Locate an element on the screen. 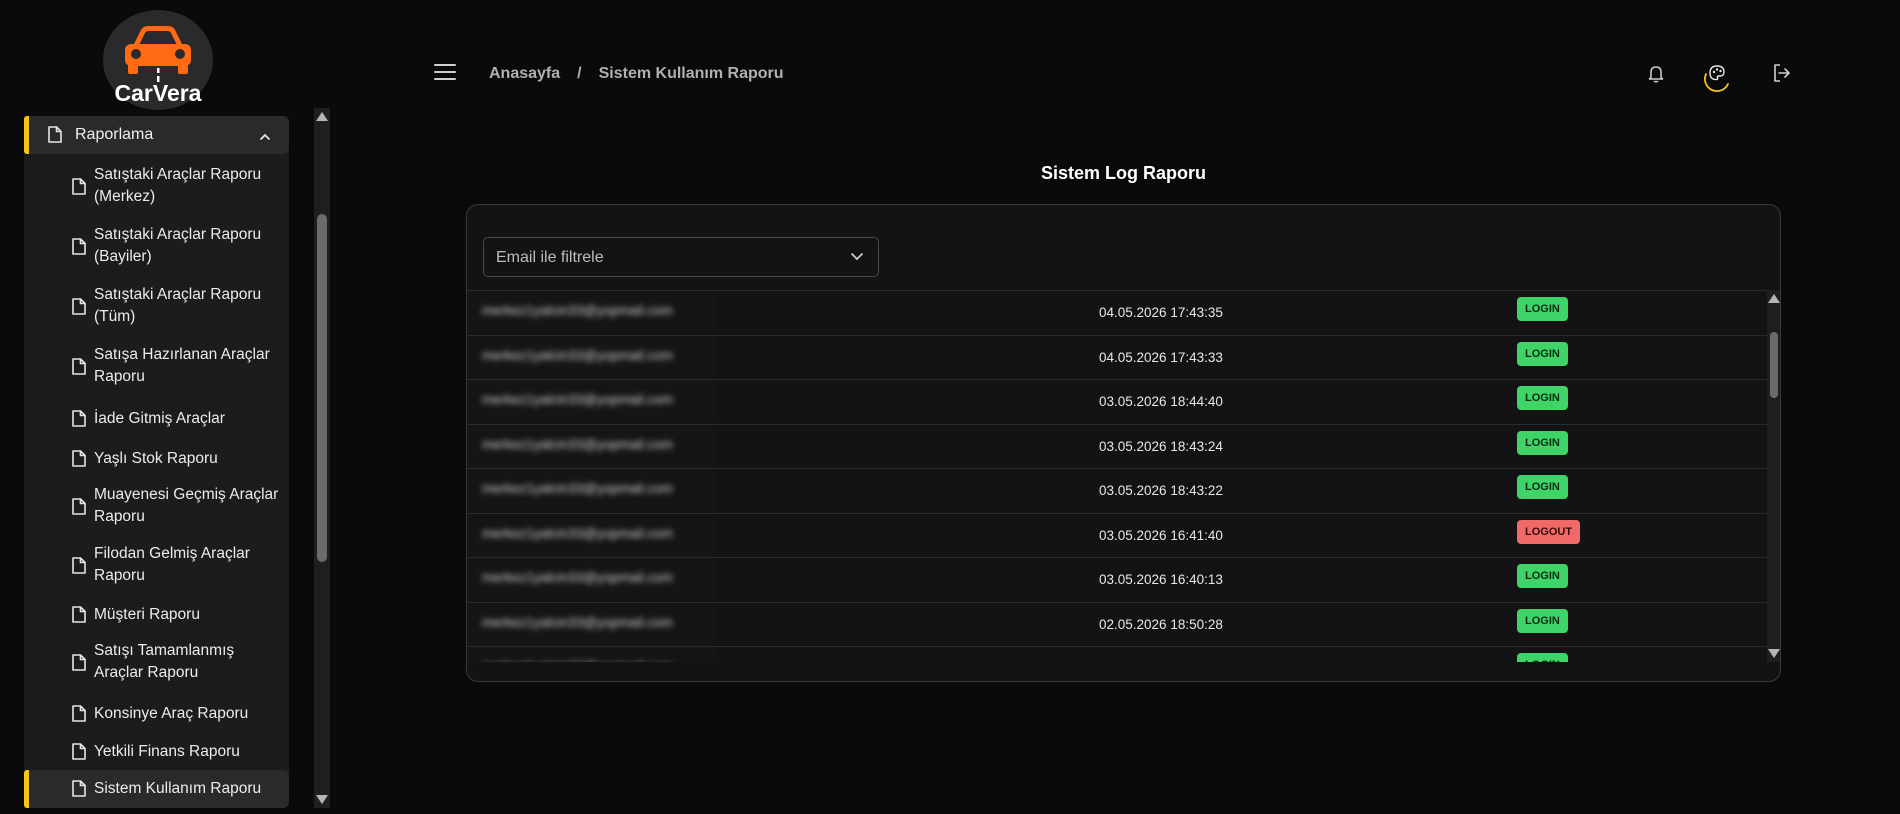 This screenshot has width=1900, height=814. sidebar-item-label: Satıştaki Araçlar Raporu (Tüm) is located at coordinates (178, 305).